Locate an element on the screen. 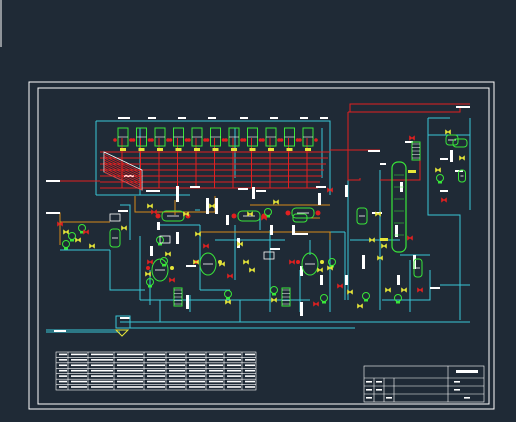  title-block is located at coordinates (424, 384).